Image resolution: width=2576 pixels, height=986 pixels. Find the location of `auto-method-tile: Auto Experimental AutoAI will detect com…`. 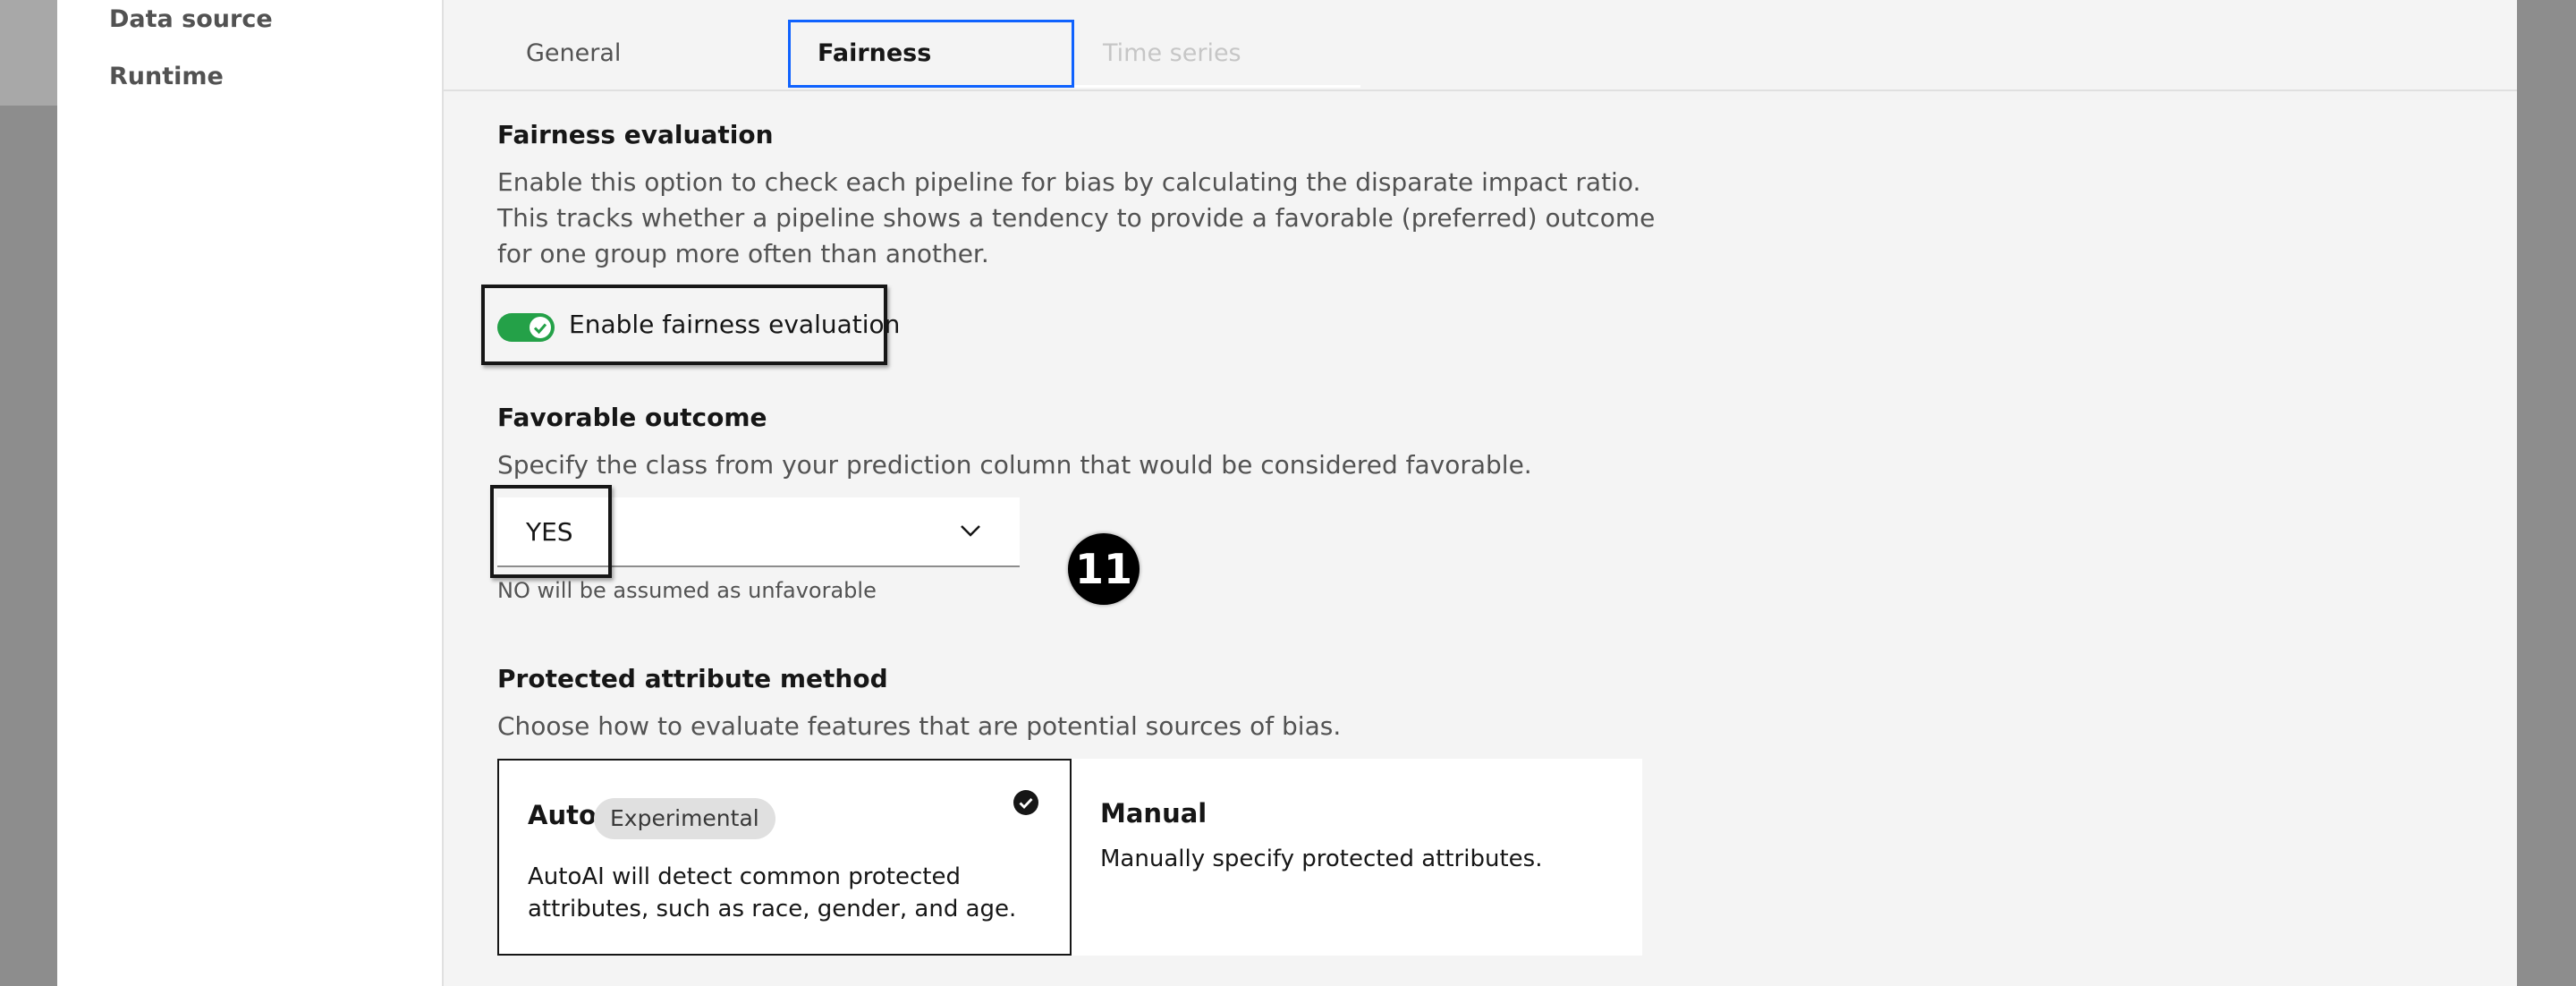

auto-method-tile: Auto Experimental AutoAI will detect com… is located at coordinates (784, 857).